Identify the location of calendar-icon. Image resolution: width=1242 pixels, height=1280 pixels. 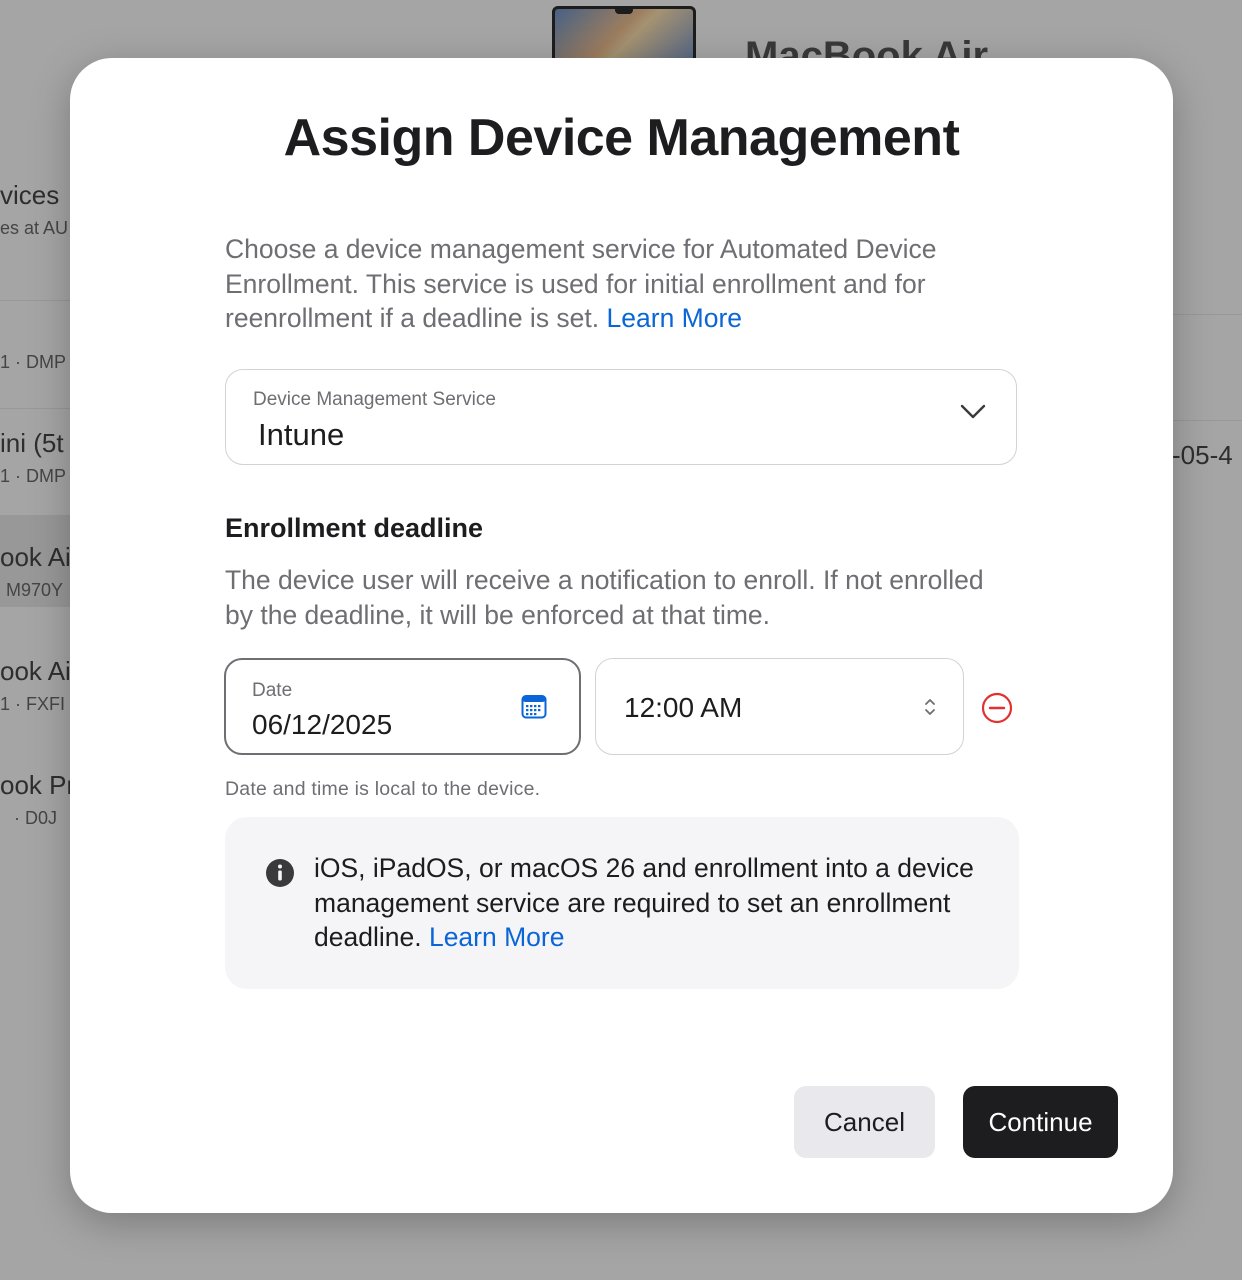
(534, 706).